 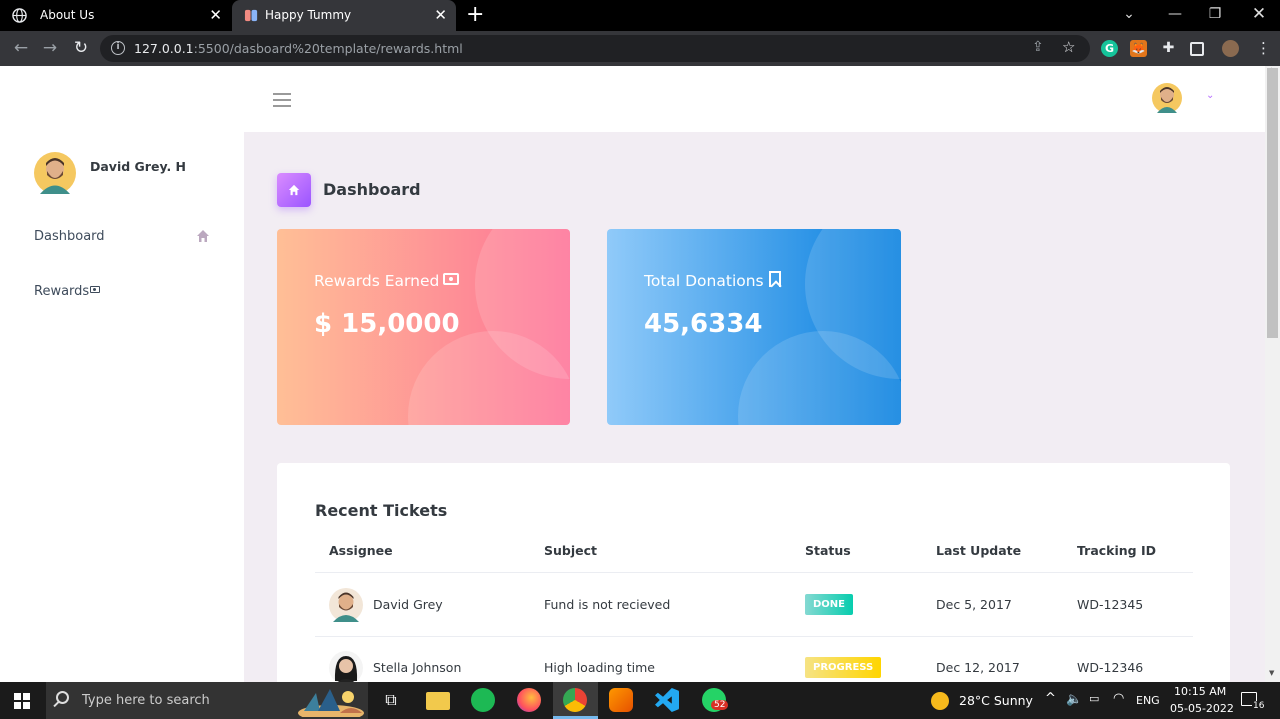 I want to click on volume-icon: 🔈, so click(x=1074, y=699).